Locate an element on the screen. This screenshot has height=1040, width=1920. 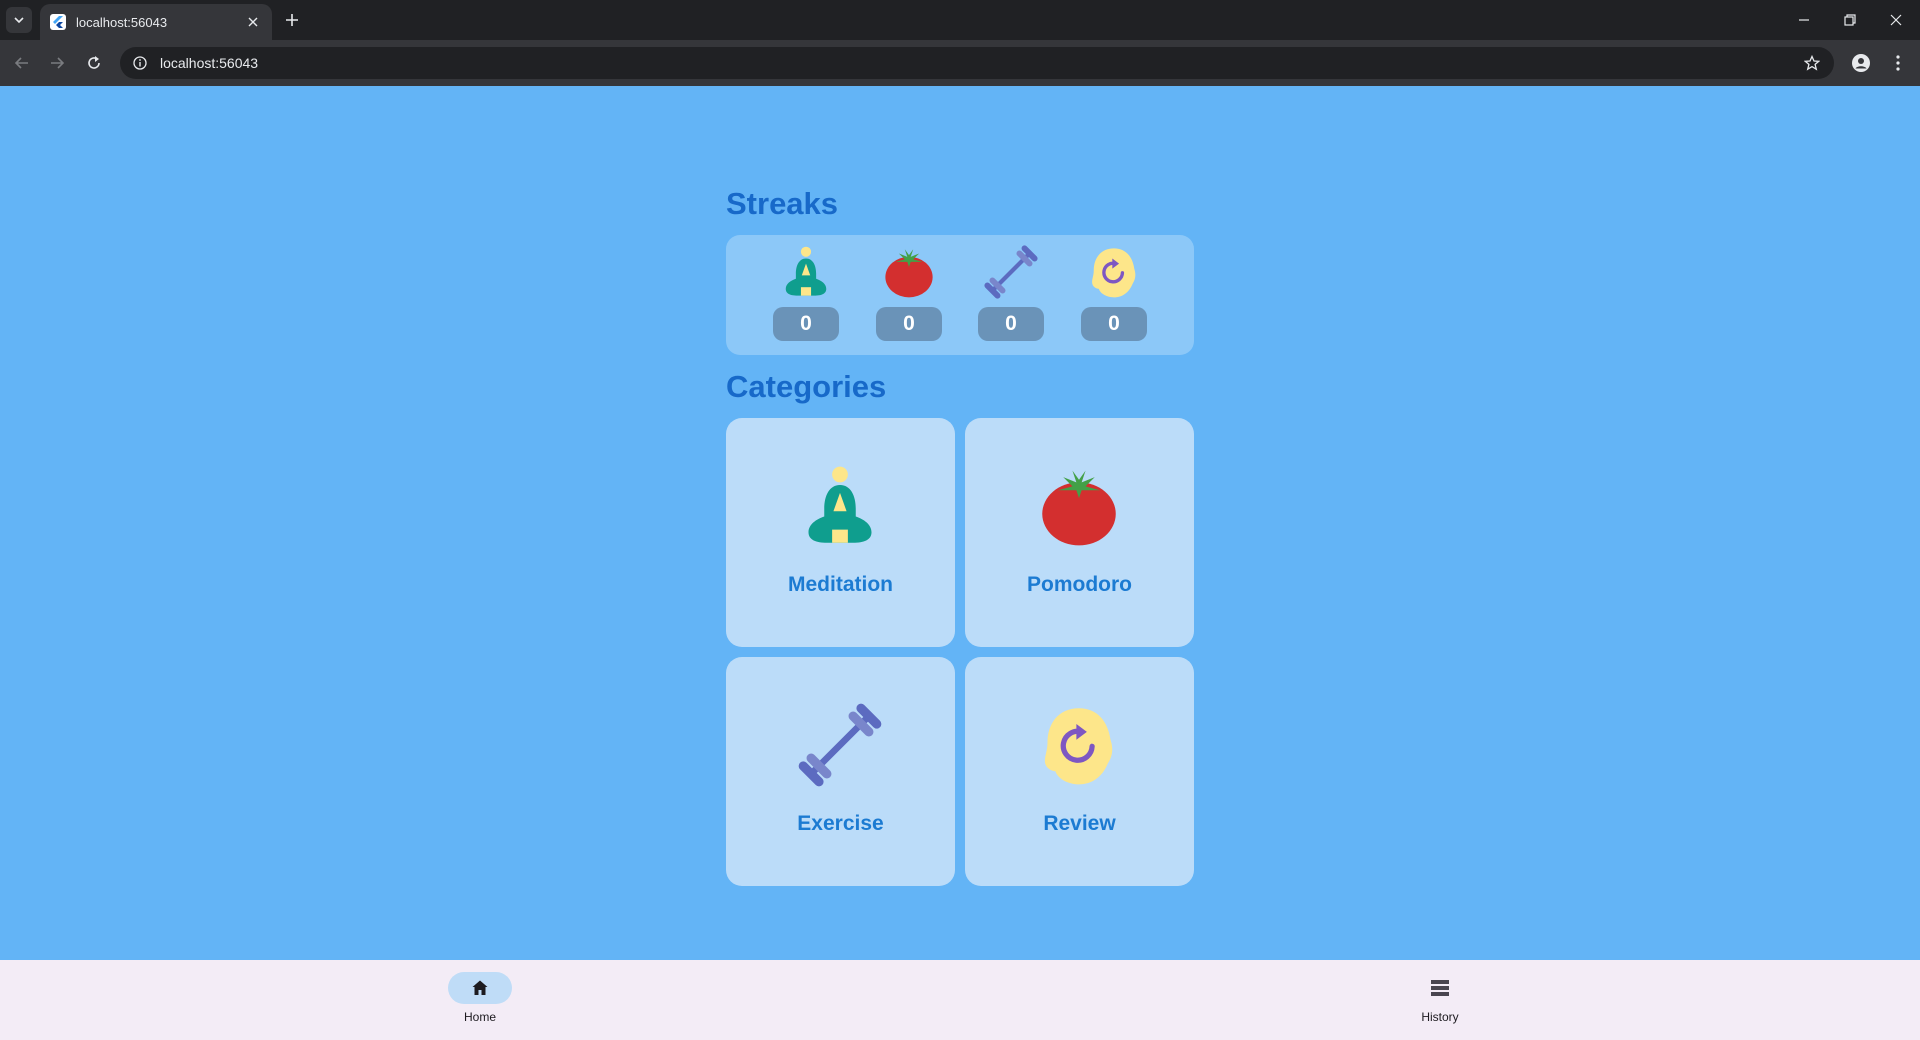
category-card-pomodoro: Pomodoro is located at coordinates (1079, 532).